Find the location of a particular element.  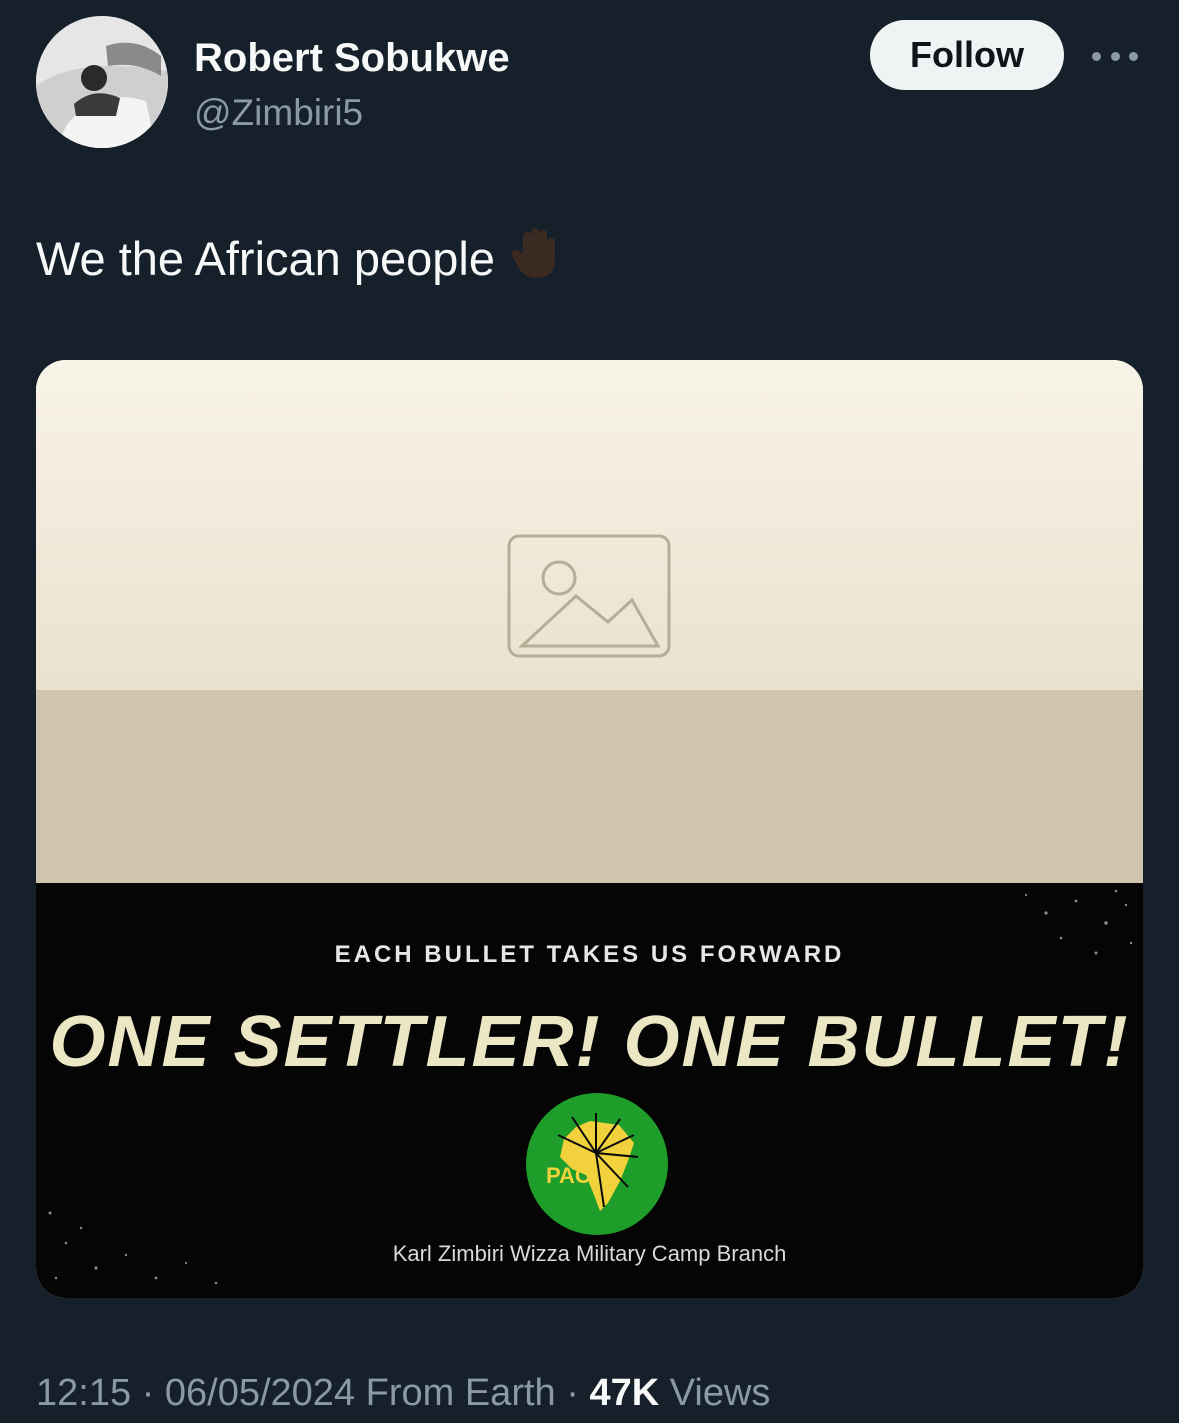

tweet-time: 12:15 is located at coordinates (83, 1393).